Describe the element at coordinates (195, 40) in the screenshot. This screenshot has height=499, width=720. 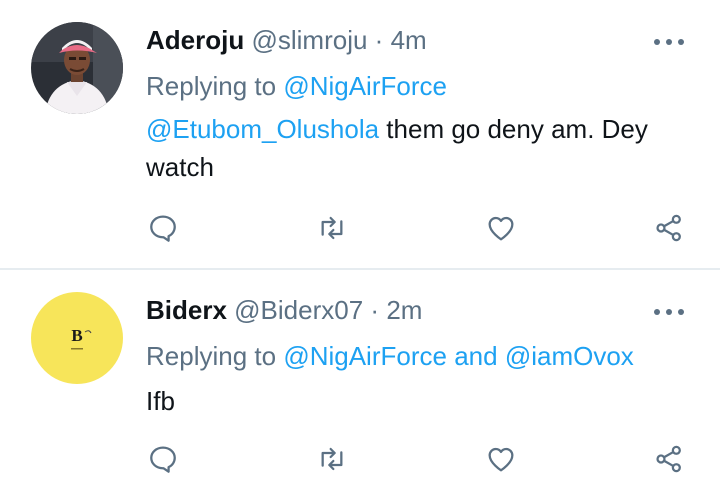
I see `display-name: Aderoju` at that location.